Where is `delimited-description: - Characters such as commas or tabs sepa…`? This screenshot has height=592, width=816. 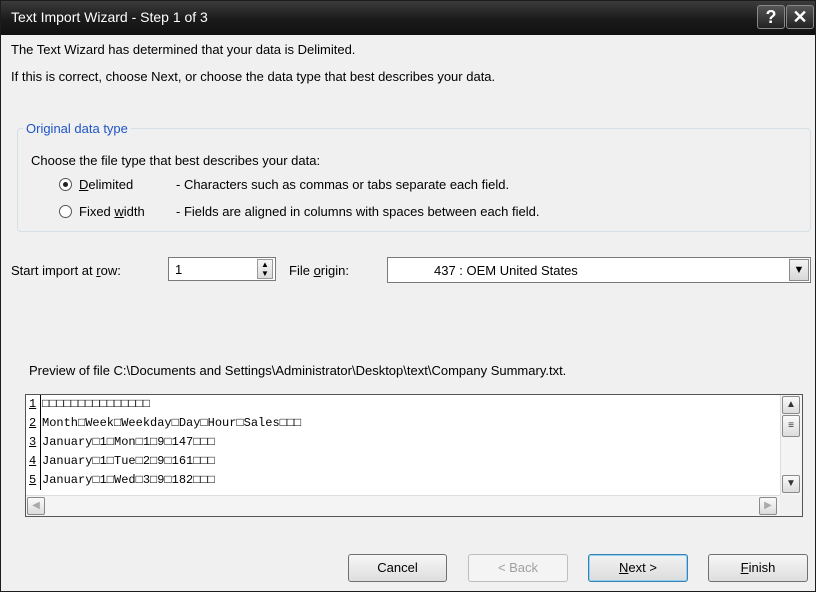 delimited-description: - Characters such as commas or tabs sepa… is located at coordinates (343, 184).